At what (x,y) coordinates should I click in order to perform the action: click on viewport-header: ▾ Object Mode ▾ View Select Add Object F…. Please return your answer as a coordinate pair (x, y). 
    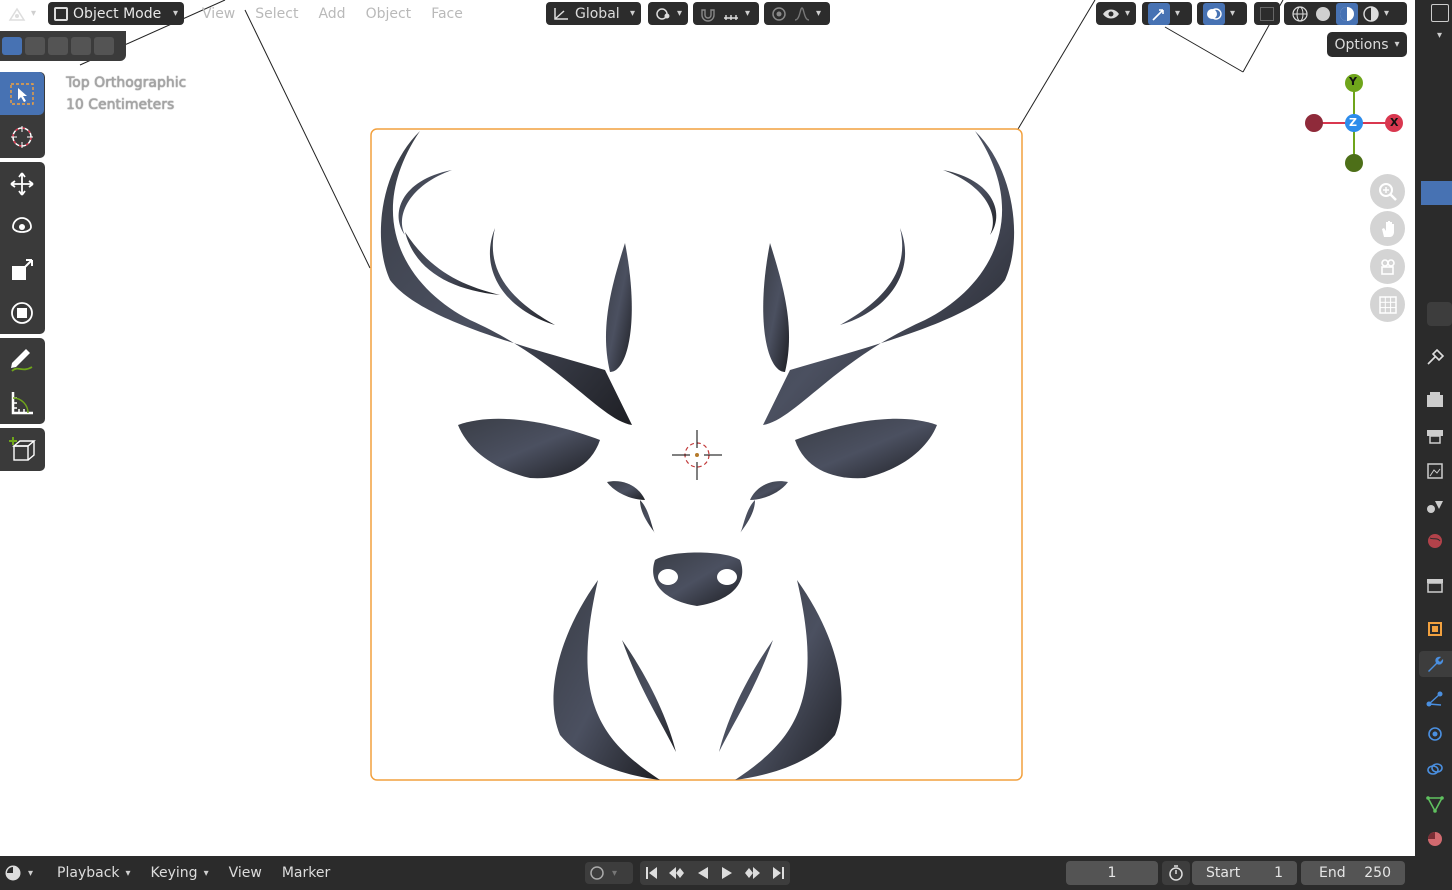
    Looking at the image, I should click on (707, 13).